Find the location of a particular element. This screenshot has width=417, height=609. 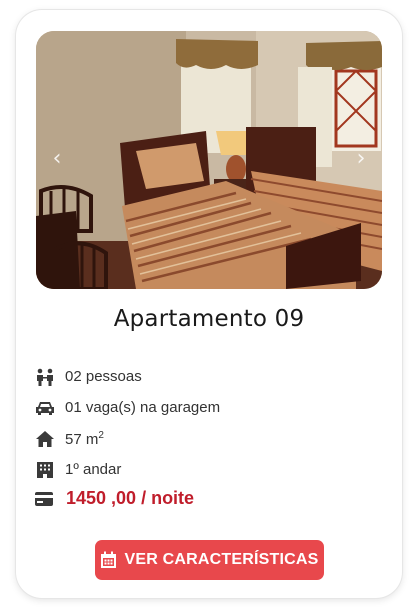

car-icon is located at coordinates (45, 408).